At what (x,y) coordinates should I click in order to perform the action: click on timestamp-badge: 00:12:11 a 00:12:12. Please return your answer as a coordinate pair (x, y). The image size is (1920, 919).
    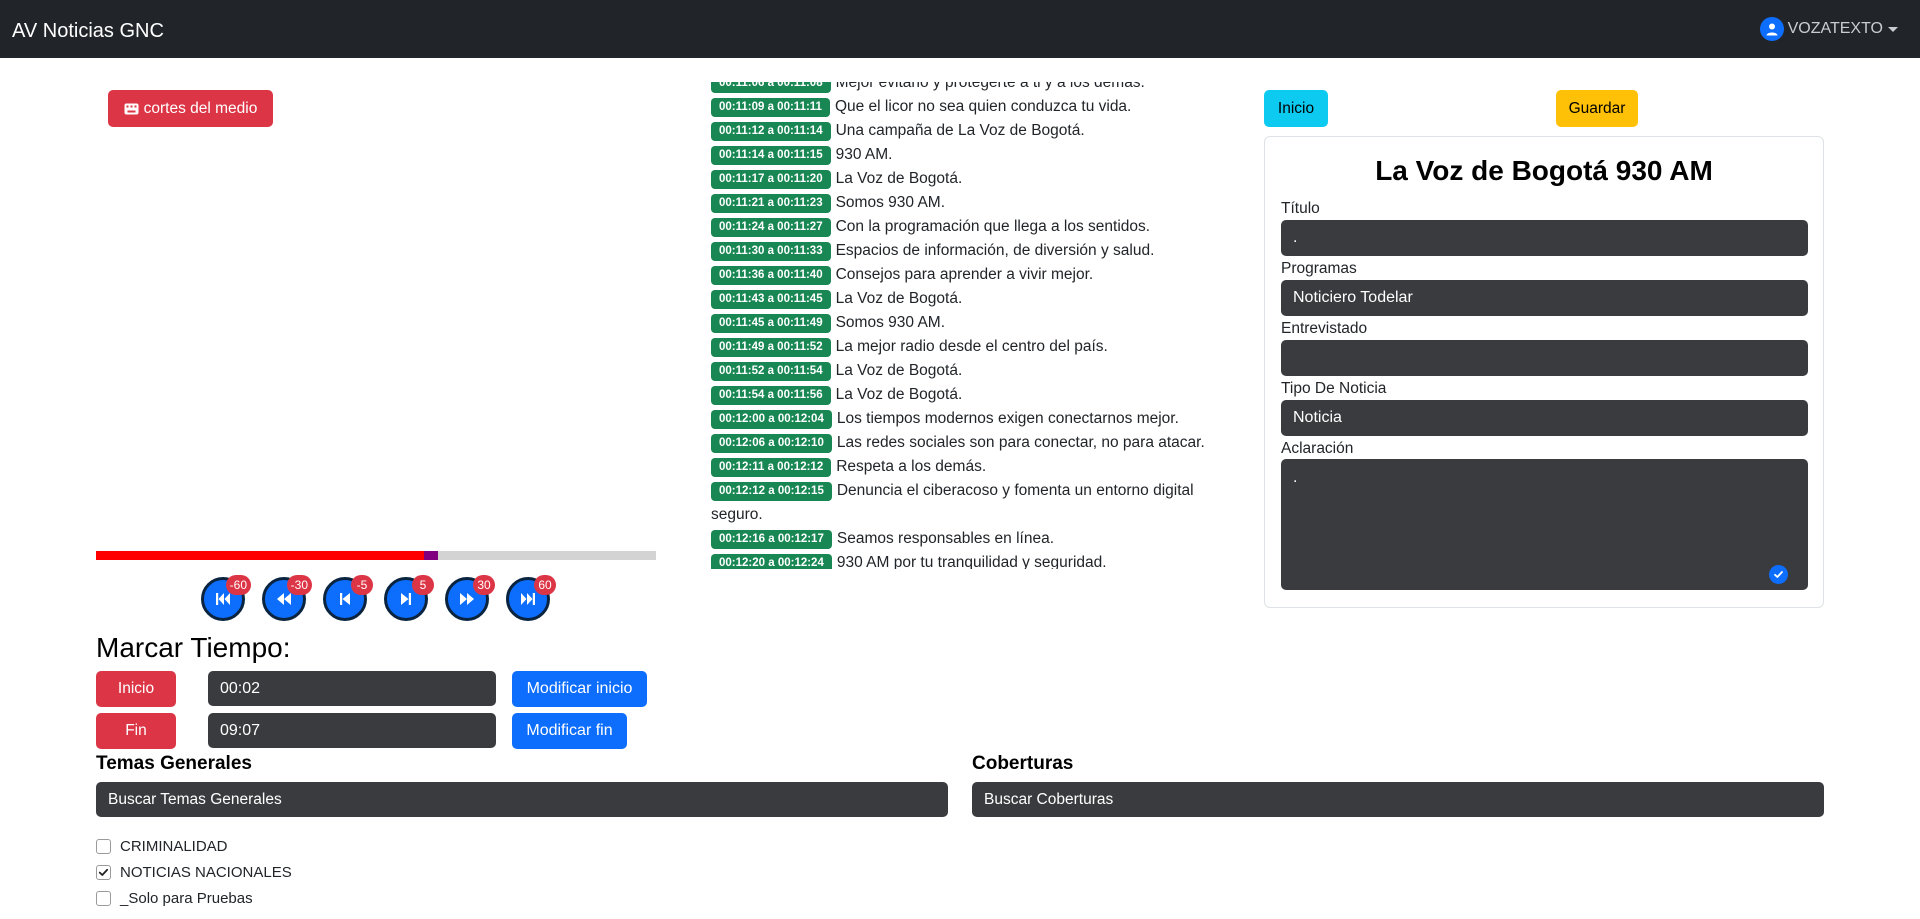
    Looking at the image, I should click on (771, 467).